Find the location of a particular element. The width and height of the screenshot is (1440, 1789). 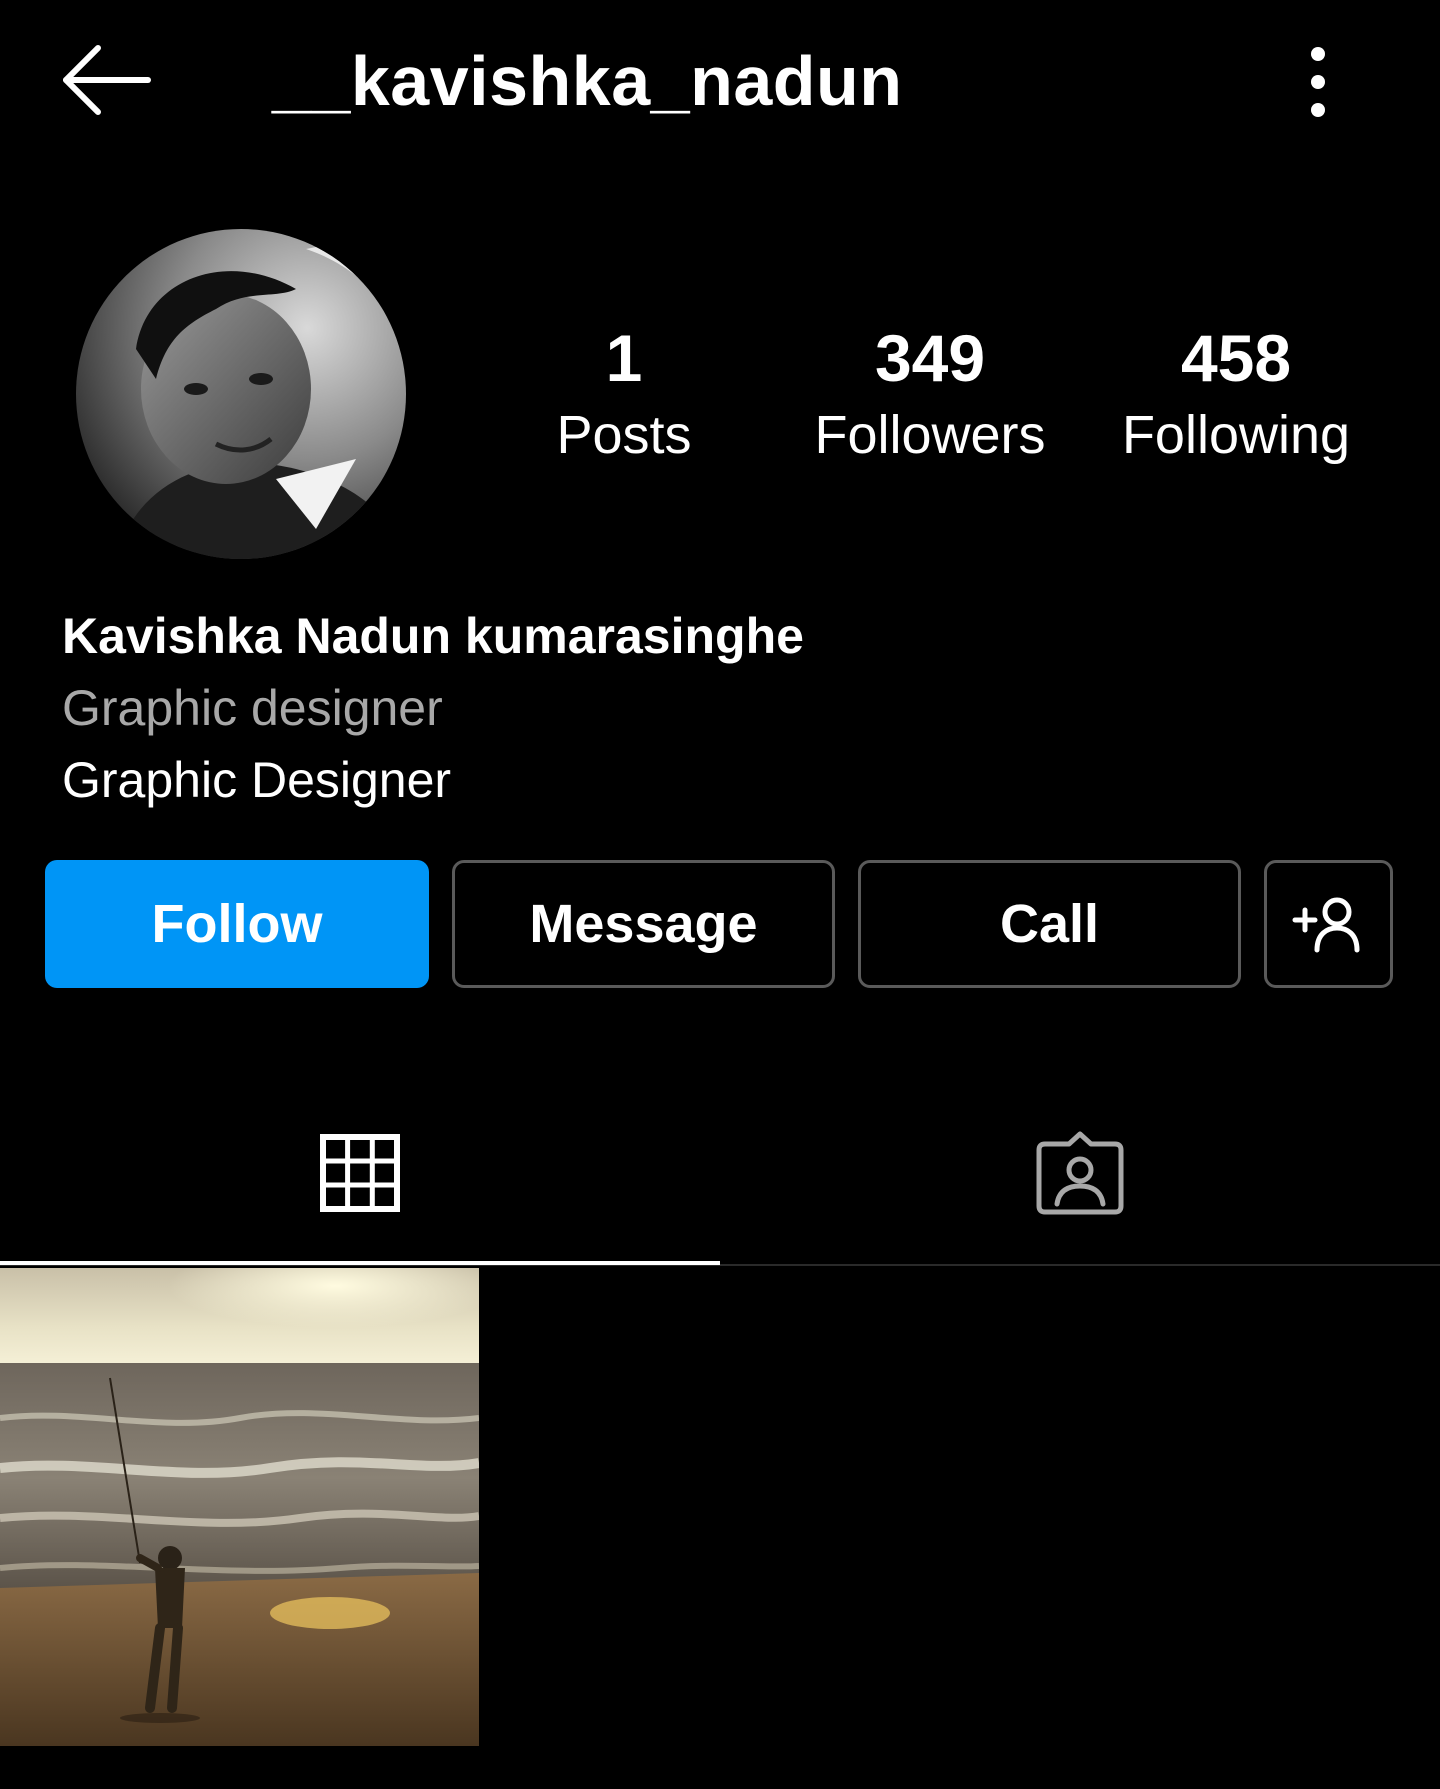

add-user-icon is located at coordinates (1325, 925).